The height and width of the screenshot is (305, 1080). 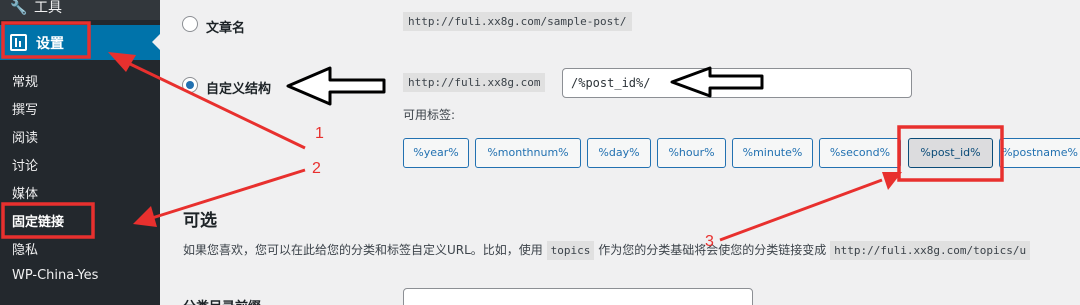 I want to click on annotation-number-1: 1, so click(x=319, y=133).